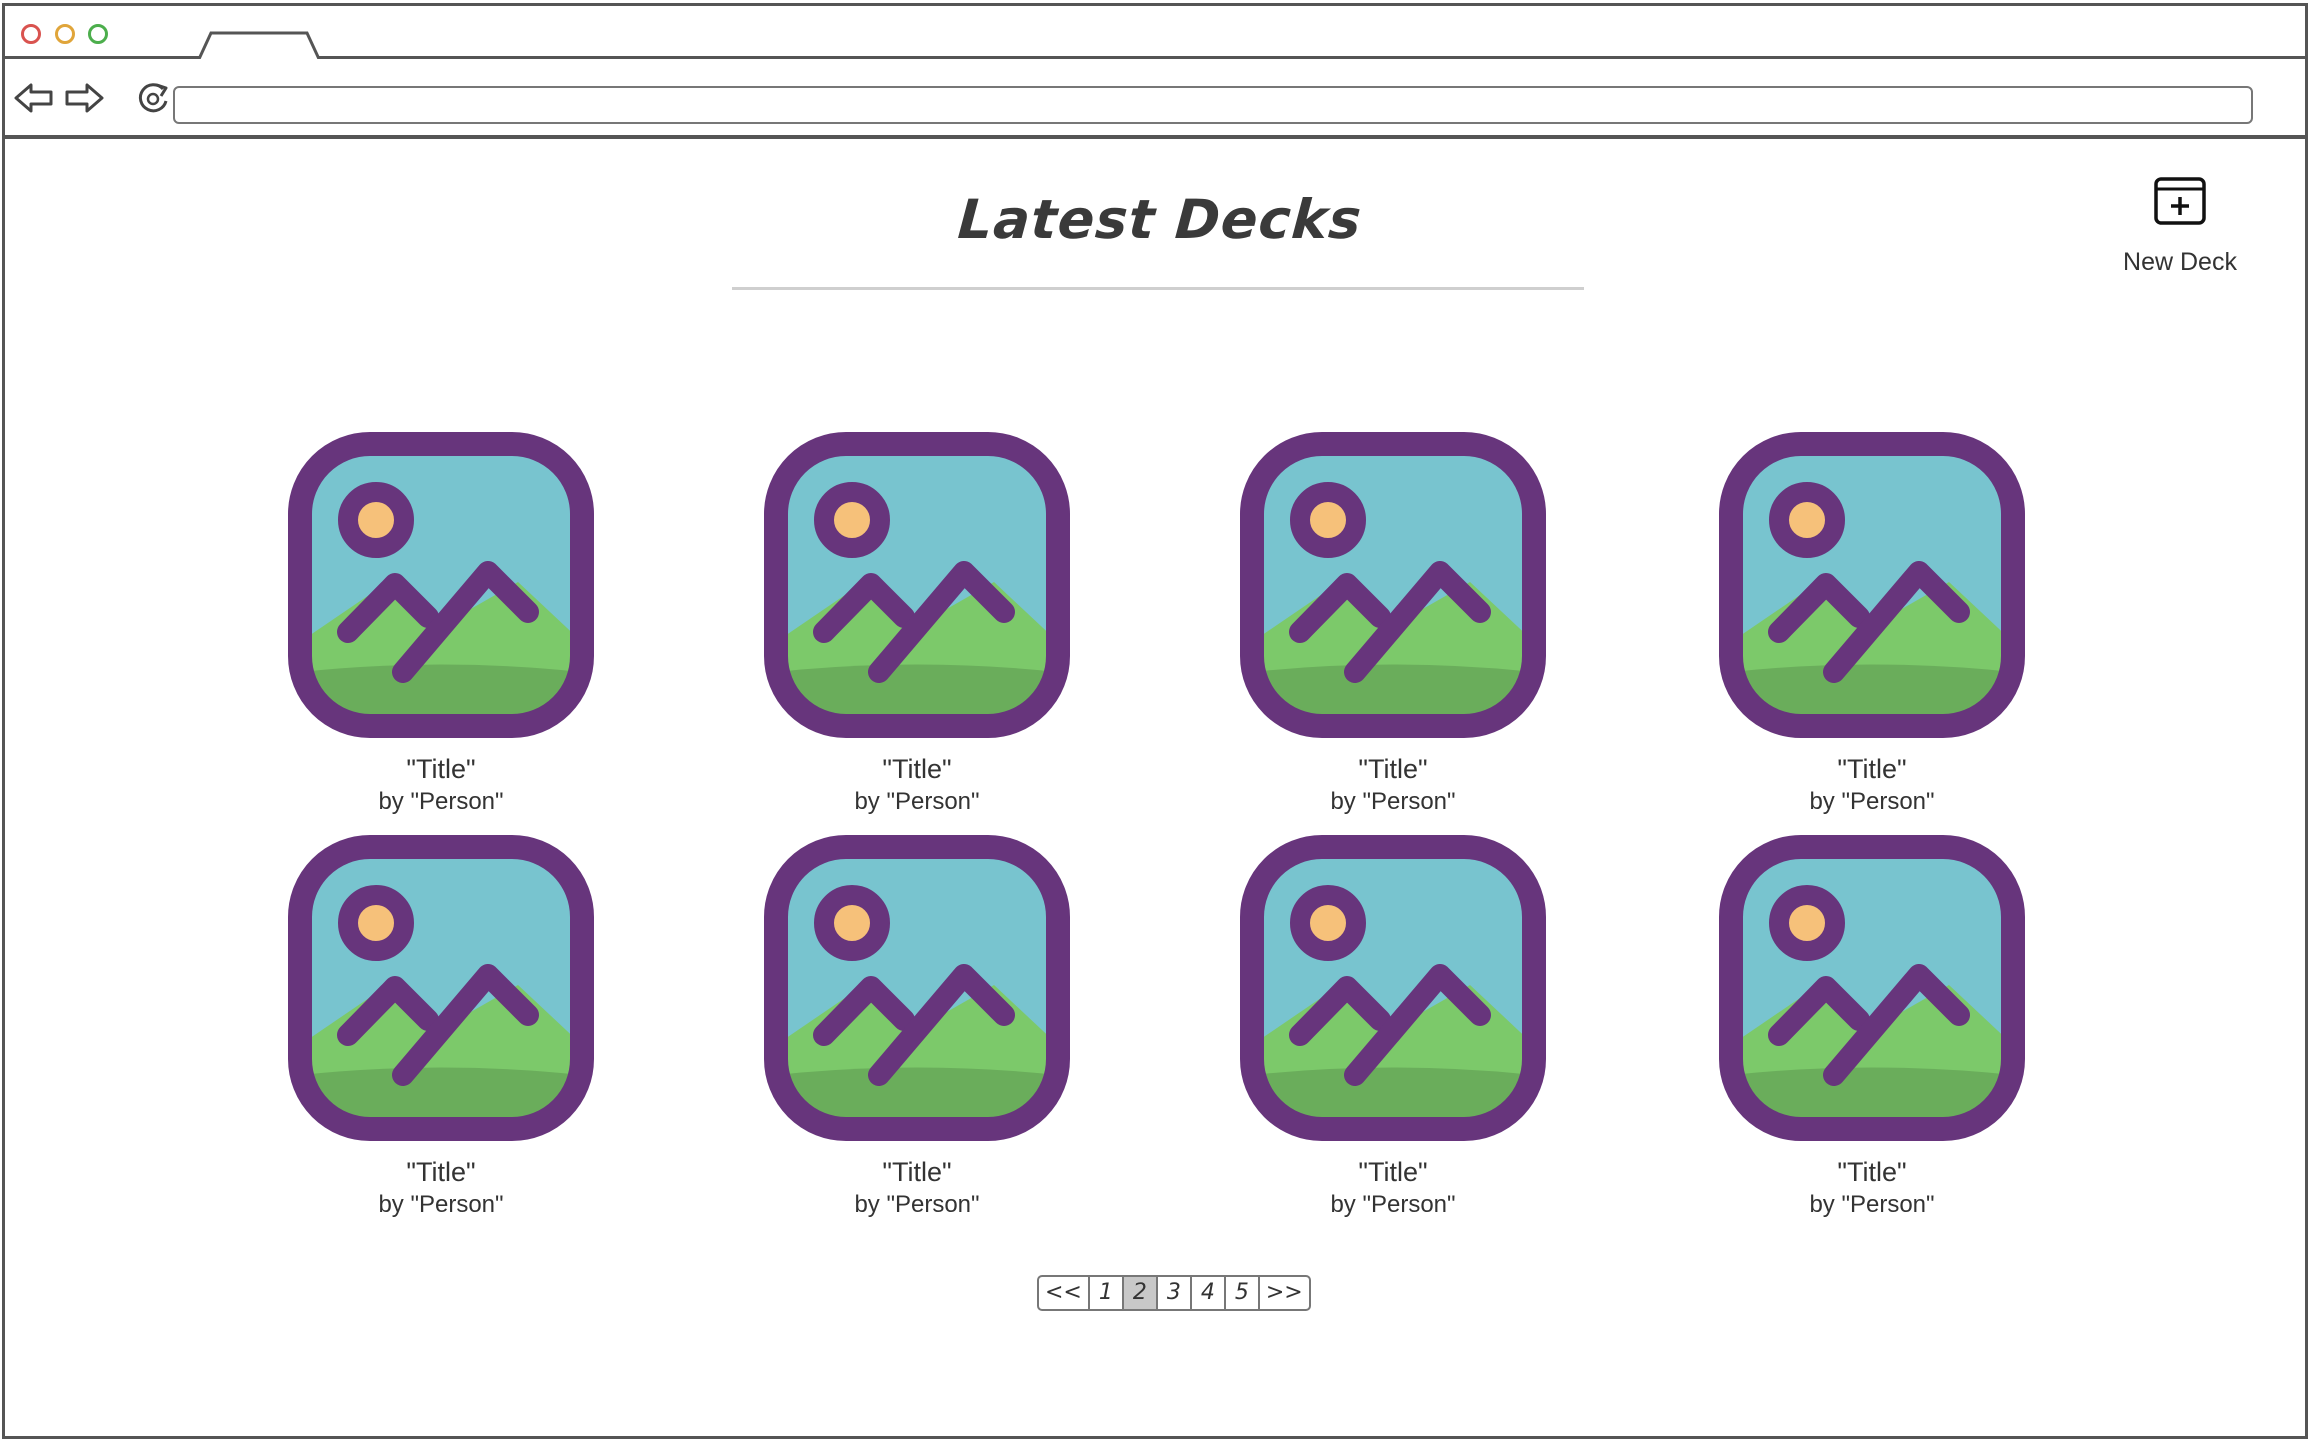  I want to click on pagination-page-3: 3, so click(1175, 1293).